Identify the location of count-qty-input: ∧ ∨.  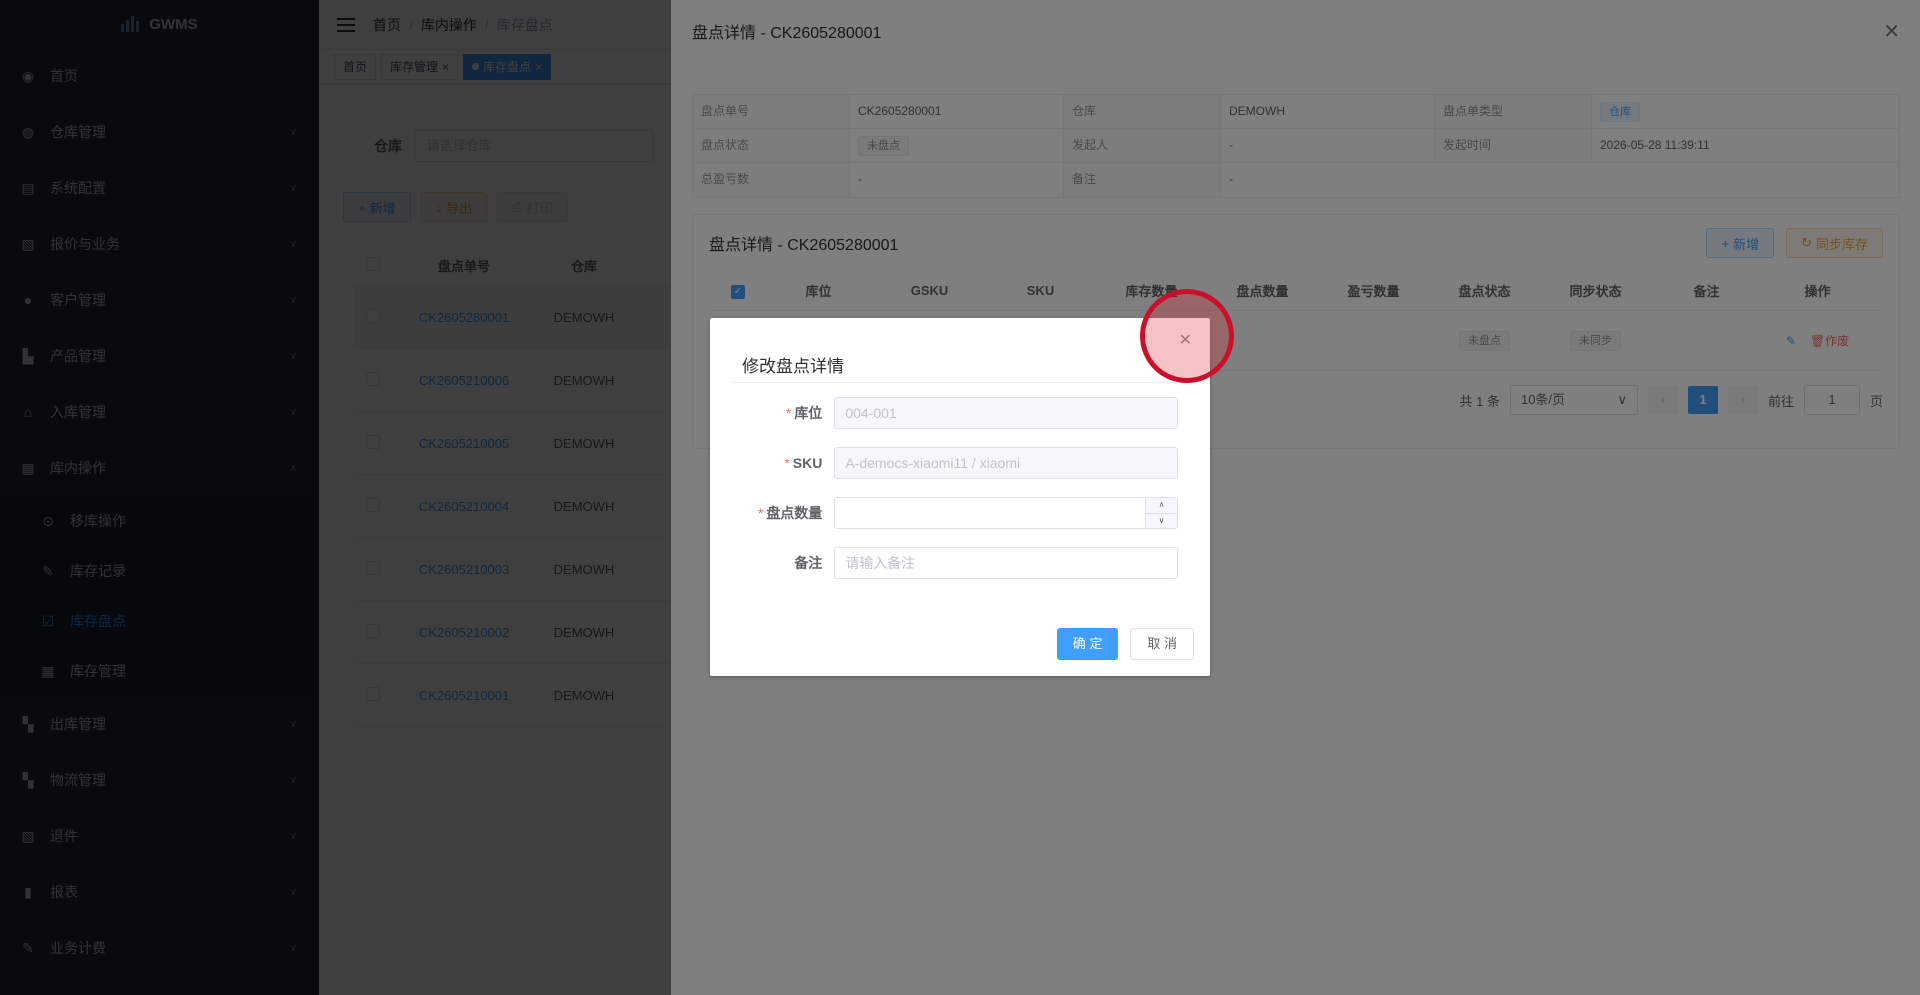
(1006, 513).